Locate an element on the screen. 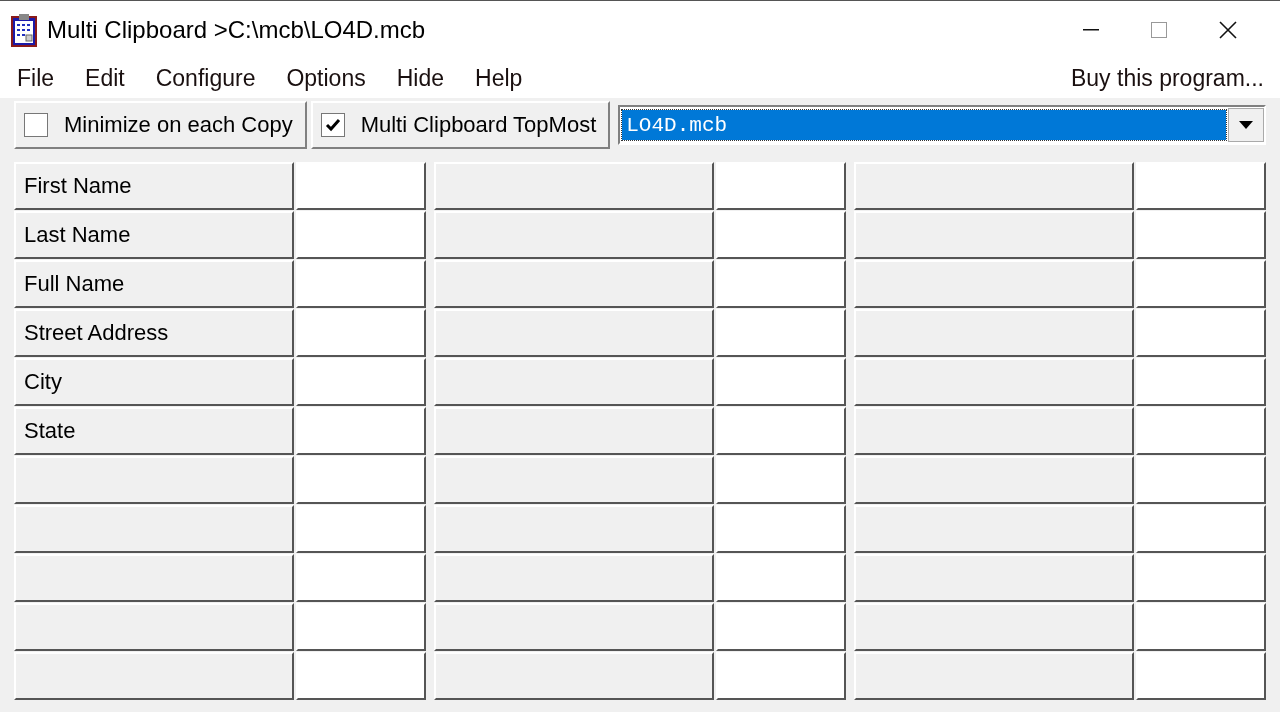  caret-icon is located at coordinates (1246, 125).